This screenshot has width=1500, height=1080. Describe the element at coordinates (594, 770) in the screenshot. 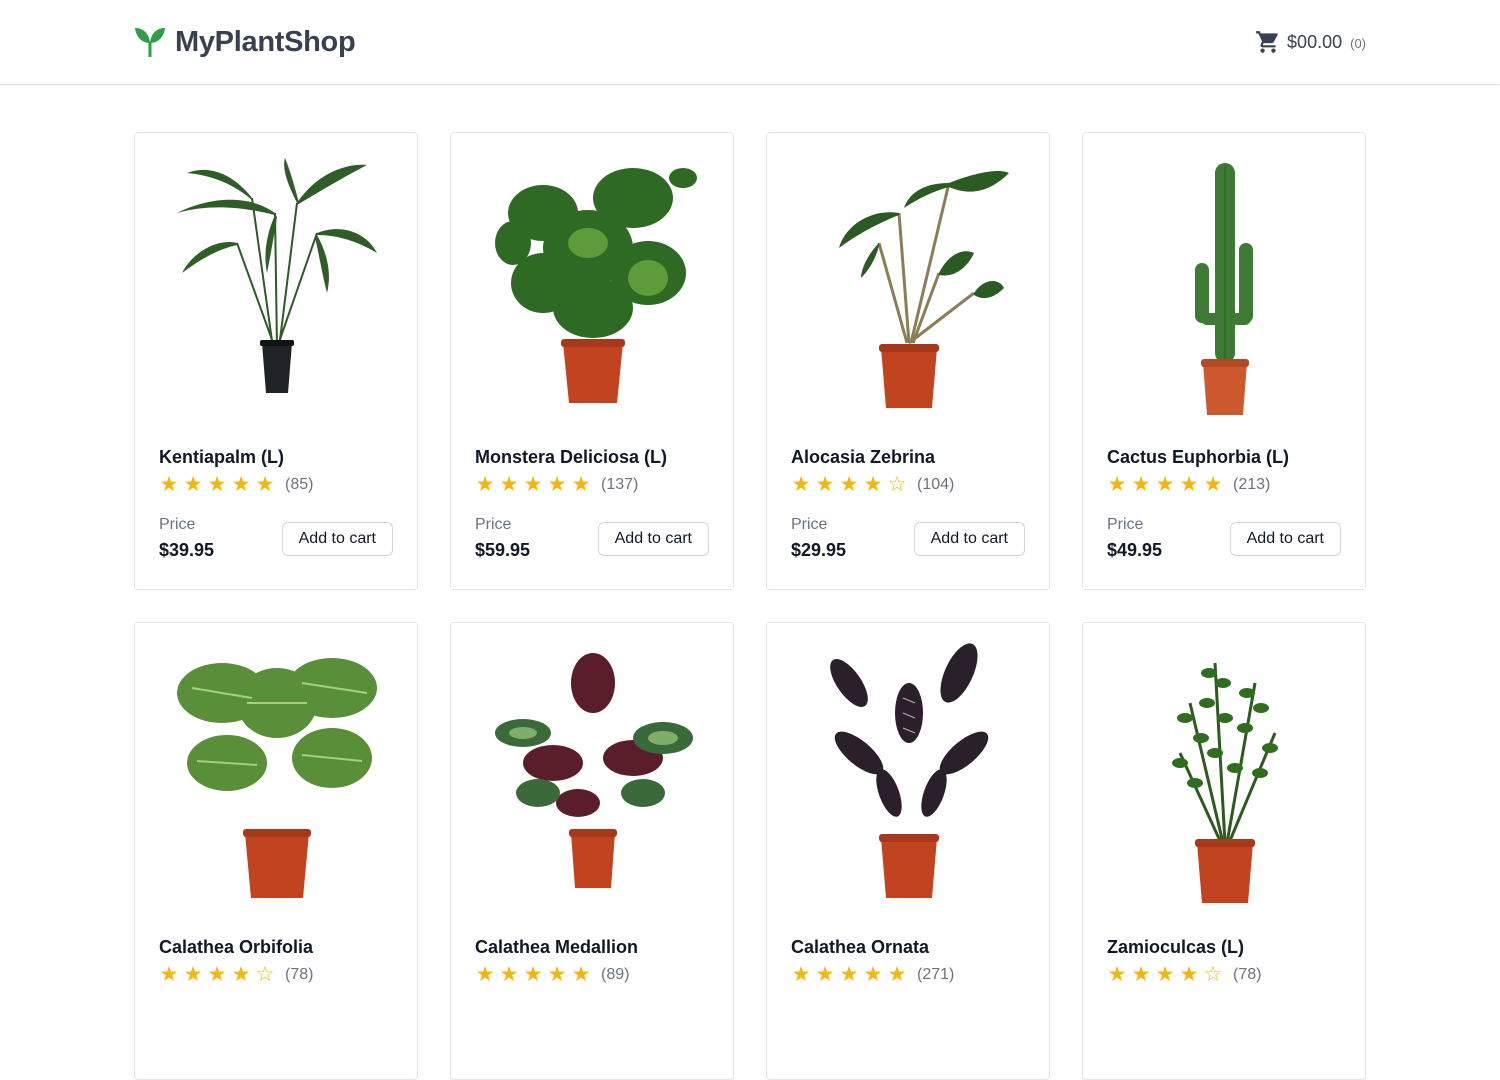

I see `calathea-medallion-image` at that location.